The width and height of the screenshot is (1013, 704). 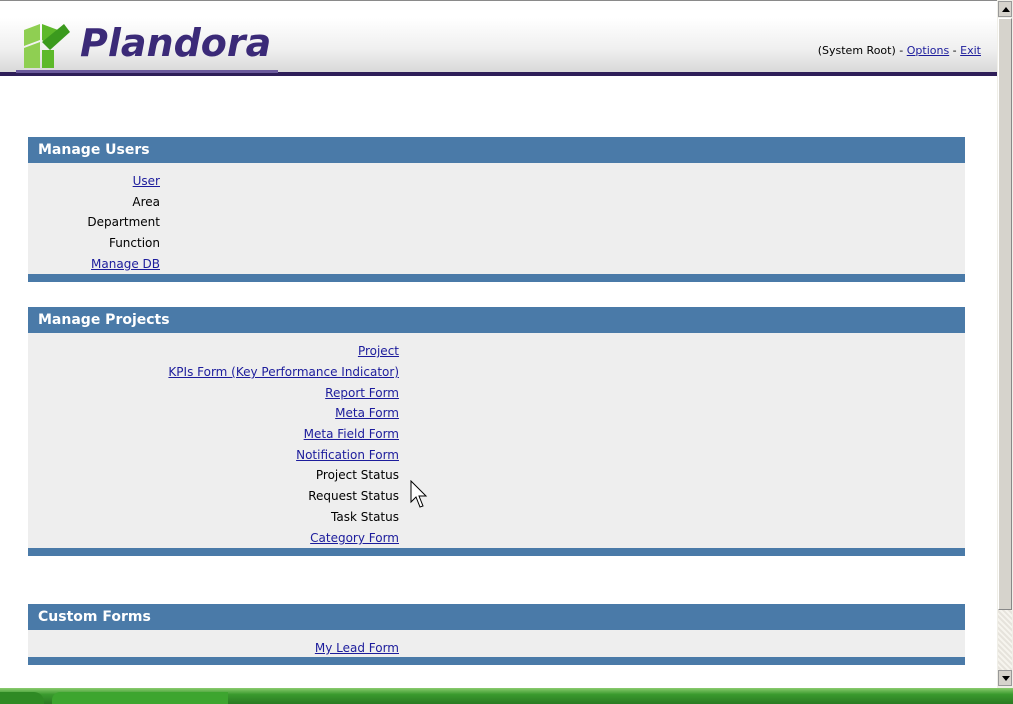 What do you see at coordinates (176, 43) in the screenshot?
I see `app-name: Plandora` at bounding box center [176, 43].